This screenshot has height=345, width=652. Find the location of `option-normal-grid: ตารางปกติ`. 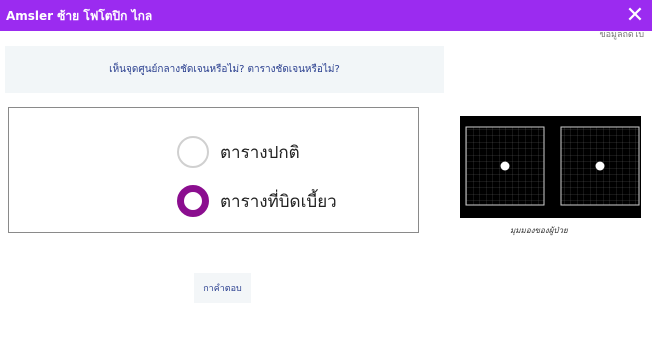

option-normal-grid: ตารางปกติ is located at coordinates (238, 152).